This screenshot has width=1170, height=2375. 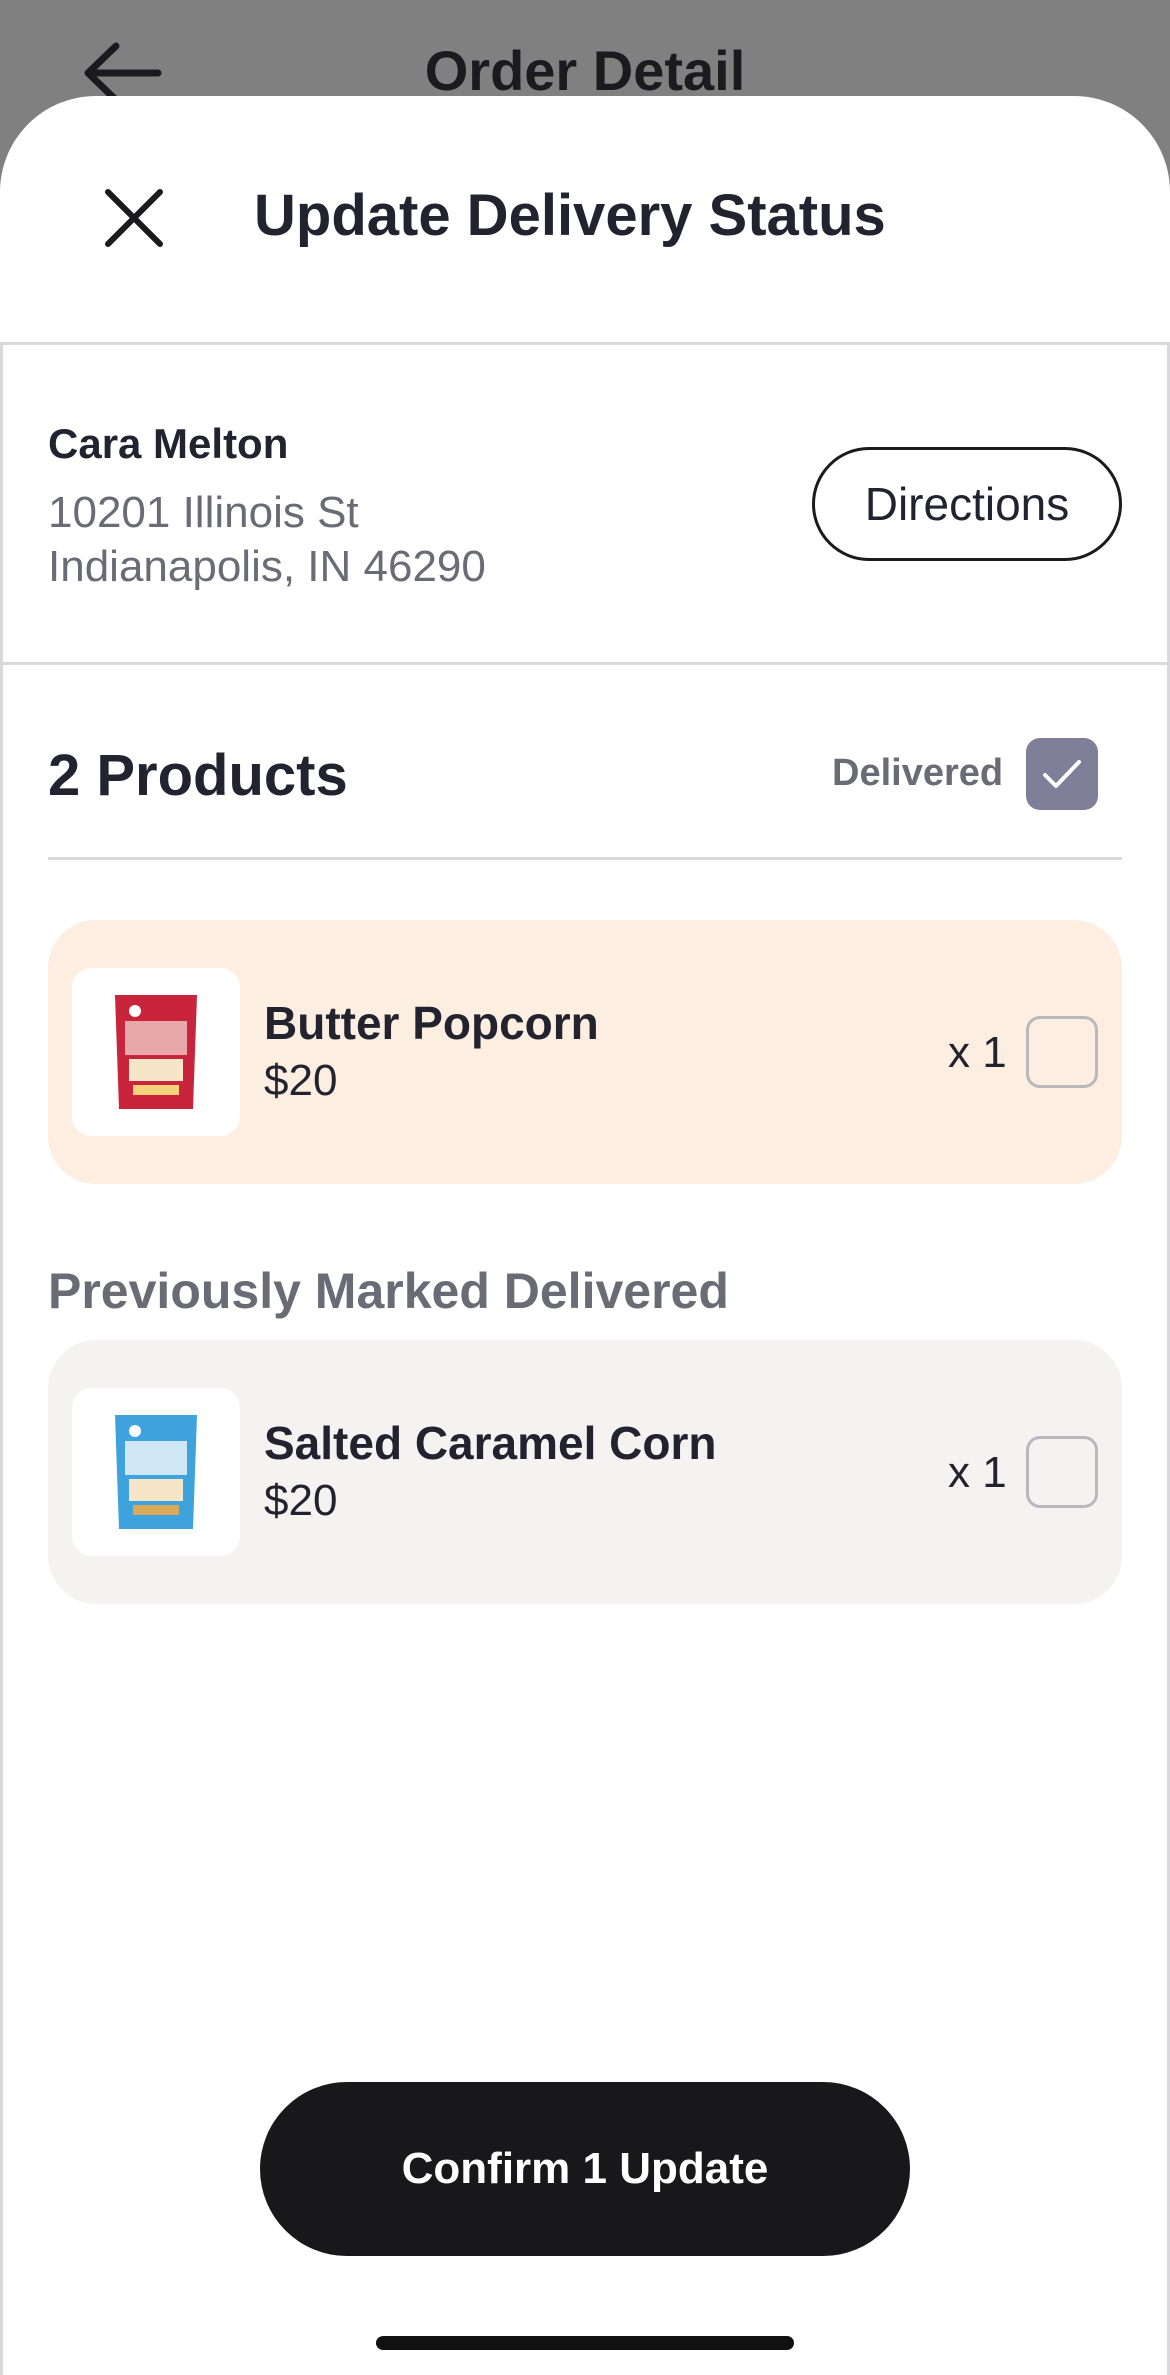 I want to click on address-line-1: 10201 Illinois St, so click(x=203, y=512).